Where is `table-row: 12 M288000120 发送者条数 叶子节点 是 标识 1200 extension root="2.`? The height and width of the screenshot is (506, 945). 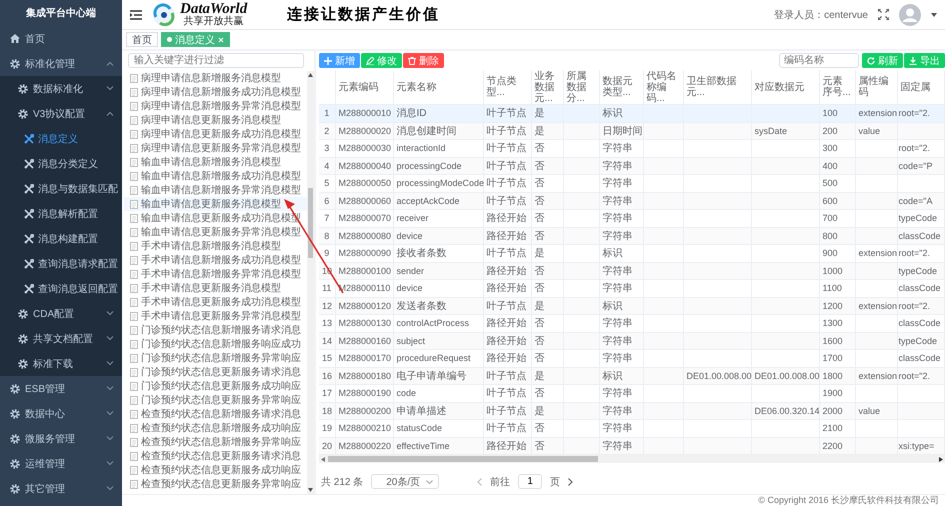
table-row: 12 M288000120 发送者条数 叶子节点 是 标识 1200 extension root="2. is located at coordinates (631, 305).